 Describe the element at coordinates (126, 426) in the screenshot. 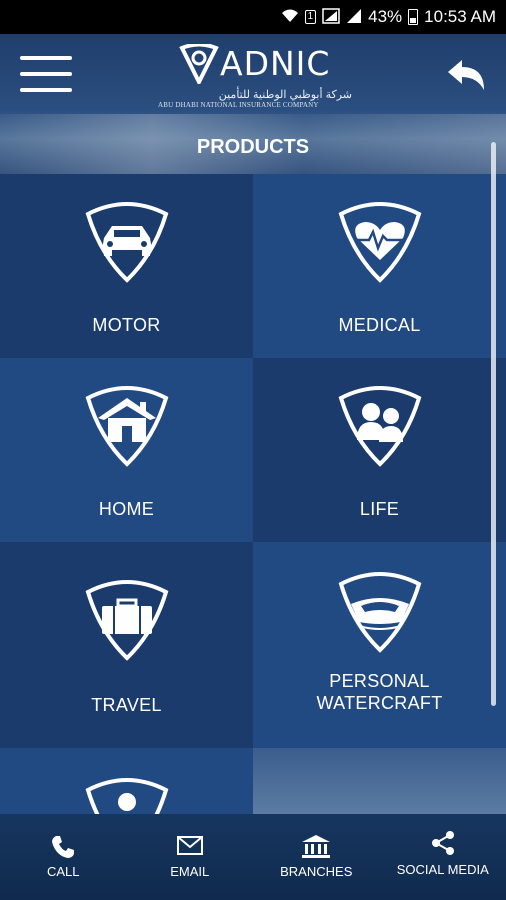

I see `house-icon` at that location.